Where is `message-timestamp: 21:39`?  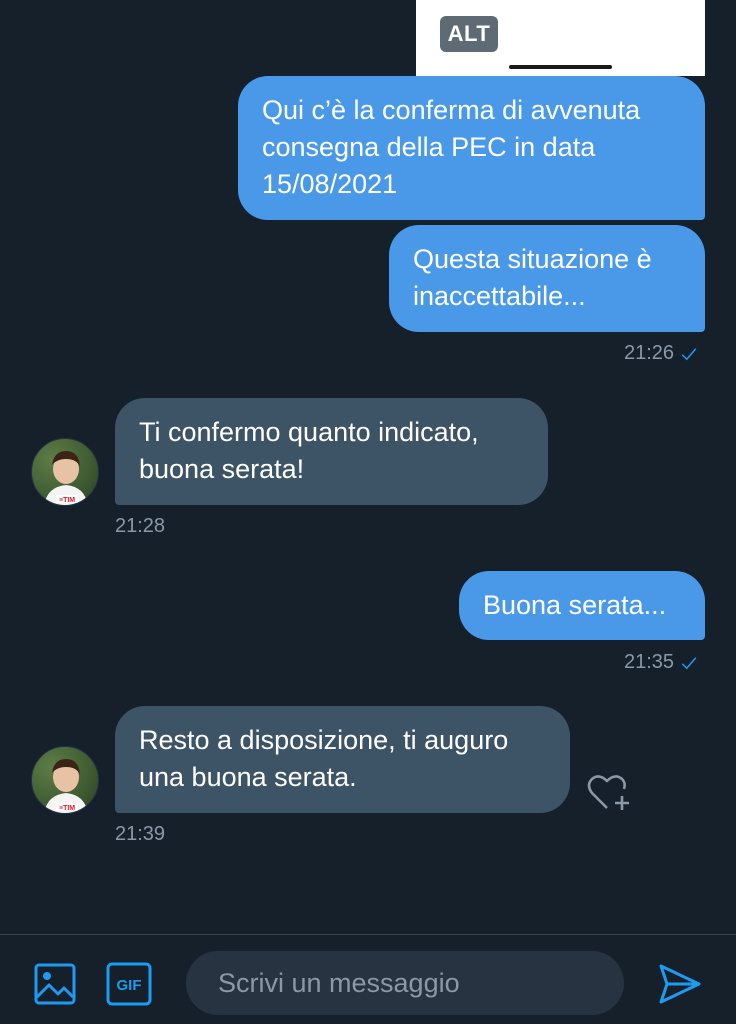
message-timestamp: 21:39 is located at coordinates (140, 834).